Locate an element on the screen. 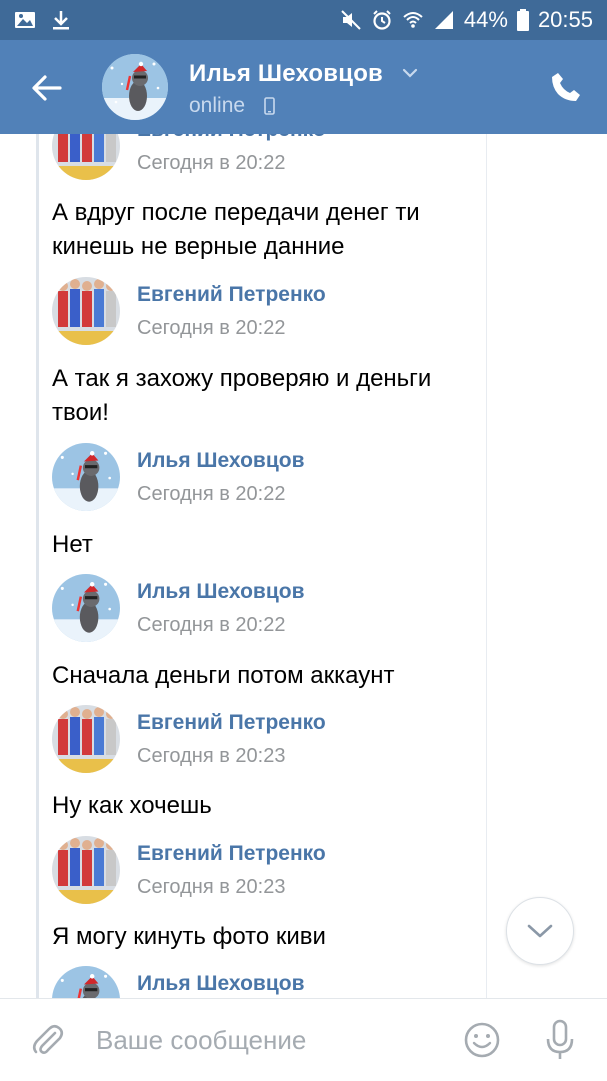  clock: 20:55 is located at coordinates (565, 19).